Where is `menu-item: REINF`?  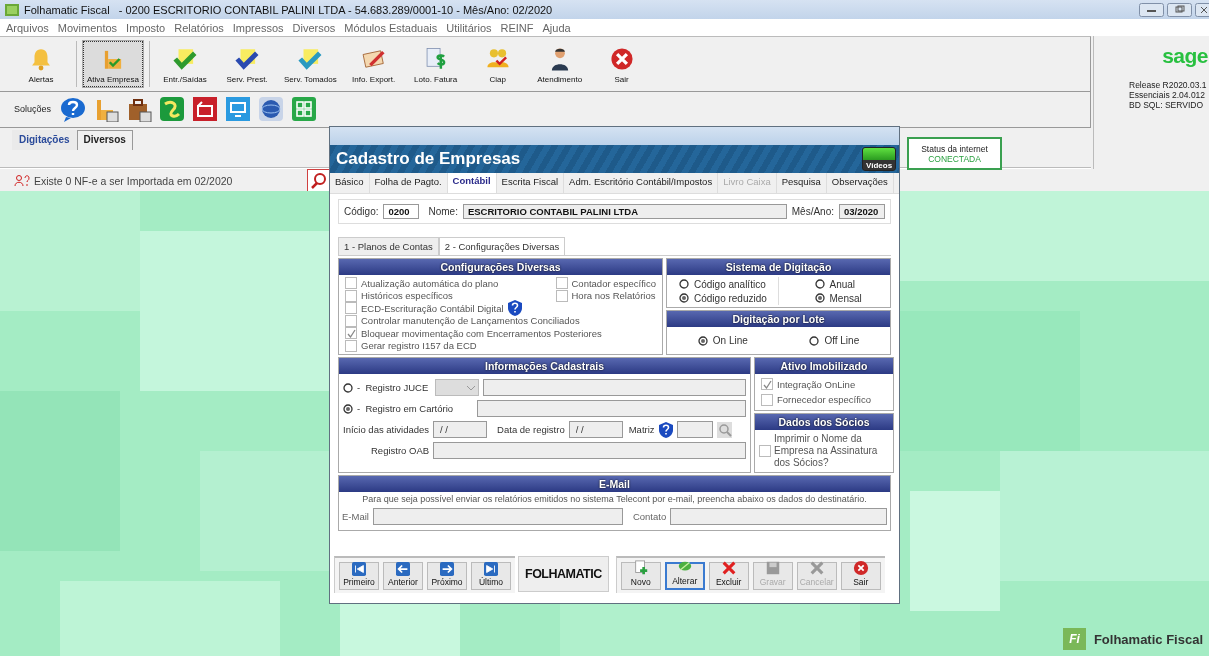 menu-item: REINF is located at coordinates (517, 27).